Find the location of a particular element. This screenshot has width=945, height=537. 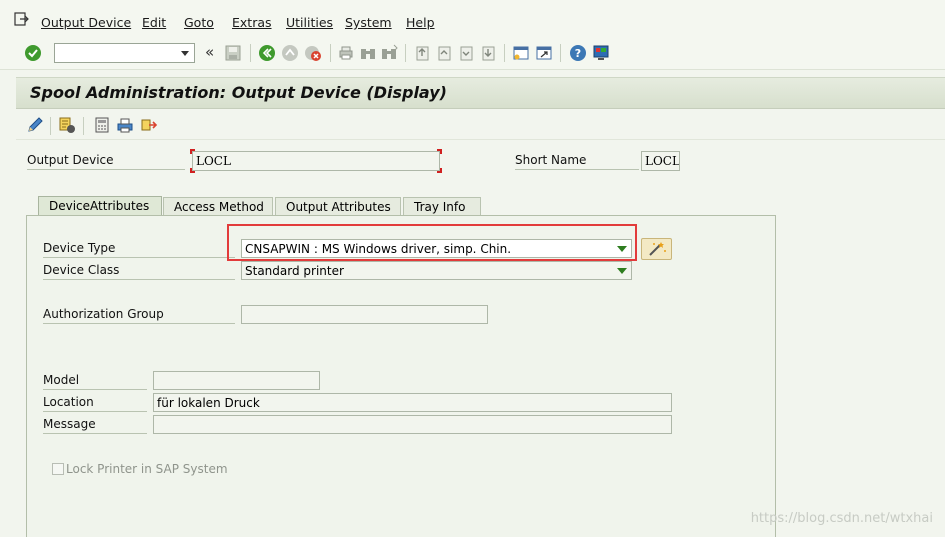

tab-device-attributes: DeviceAttributes is located at coordinates (100, 206).